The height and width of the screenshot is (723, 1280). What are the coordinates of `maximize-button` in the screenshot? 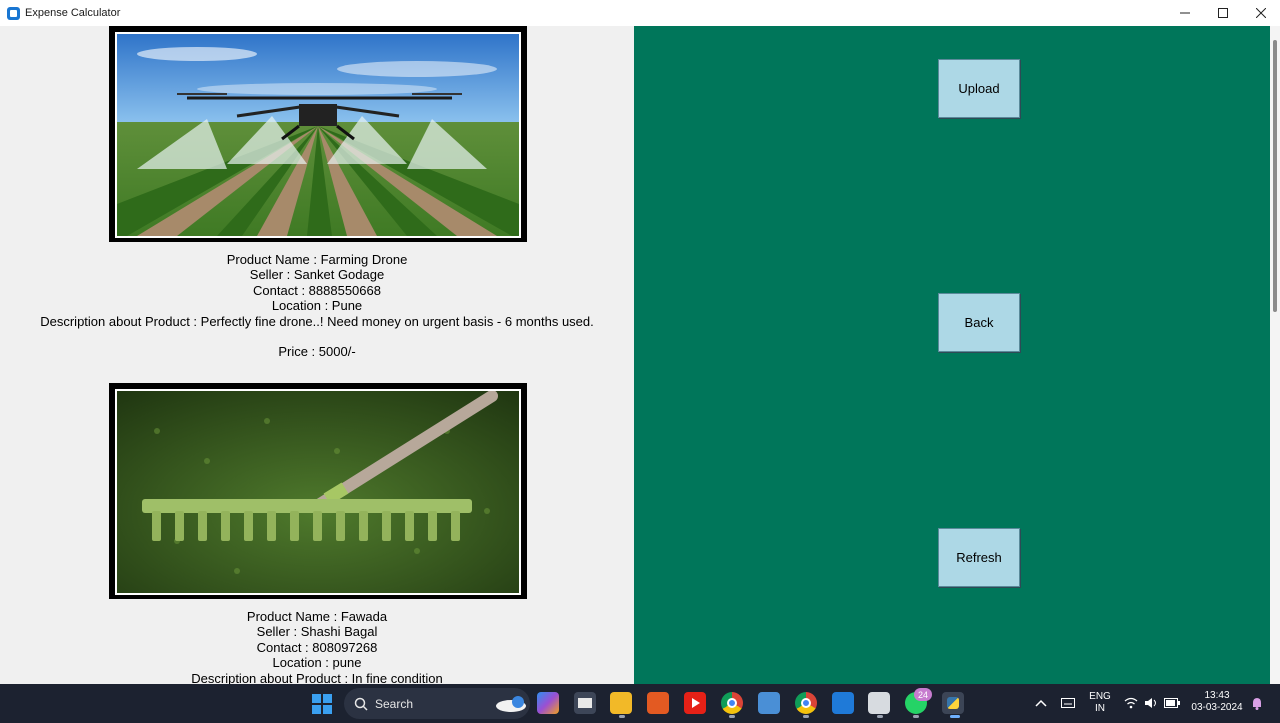 It's located at (1223, 13).